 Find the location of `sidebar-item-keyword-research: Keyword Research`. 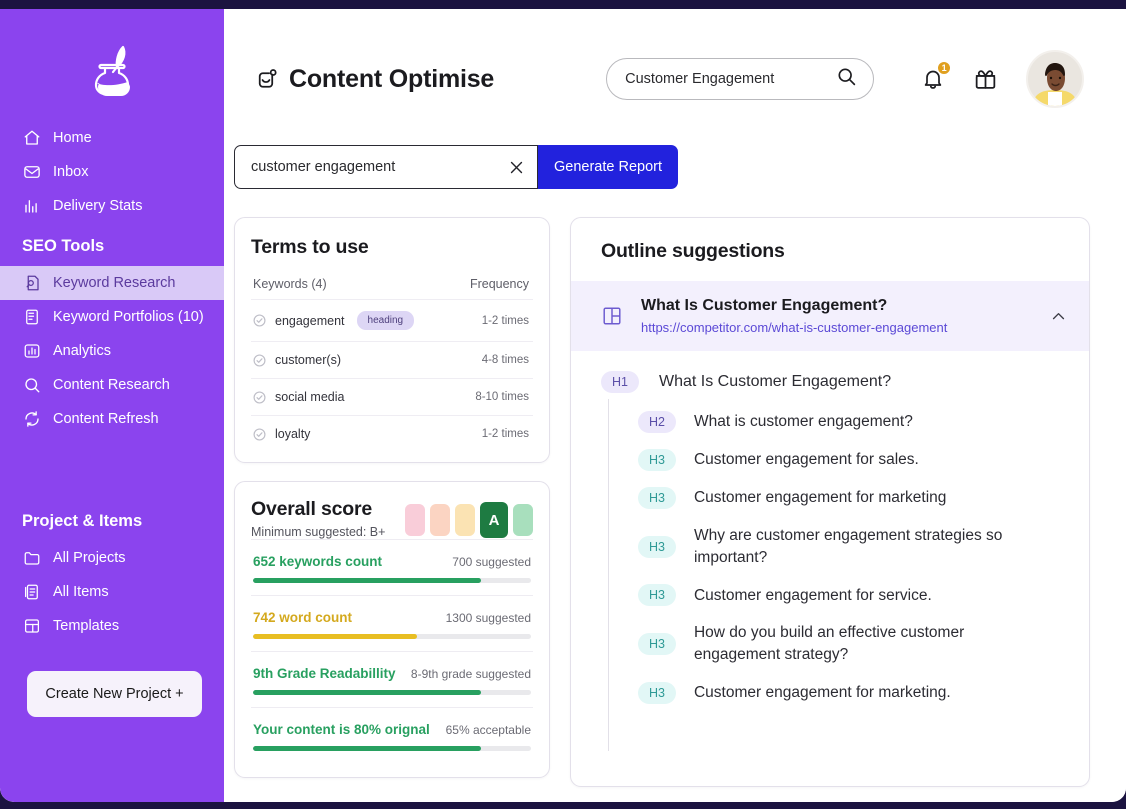

sidebar-item-keyword-research: Keyword Research is located at coordinates (112, 283).